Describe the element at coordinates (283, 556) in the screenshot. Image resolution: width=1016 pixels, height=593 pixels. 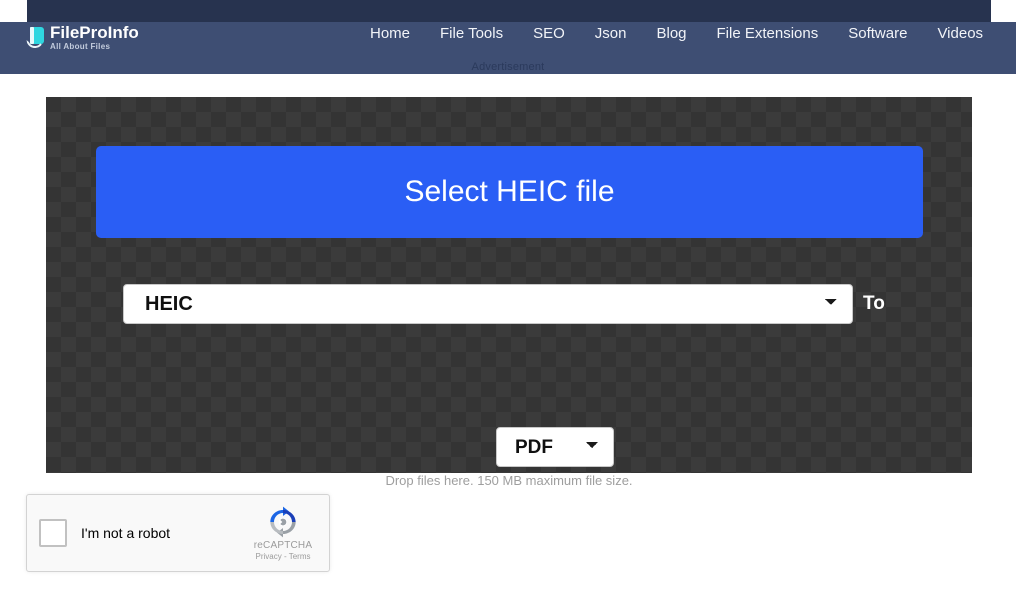
I see `recaptcha-legal-links: Privacy - Terms` at that location.